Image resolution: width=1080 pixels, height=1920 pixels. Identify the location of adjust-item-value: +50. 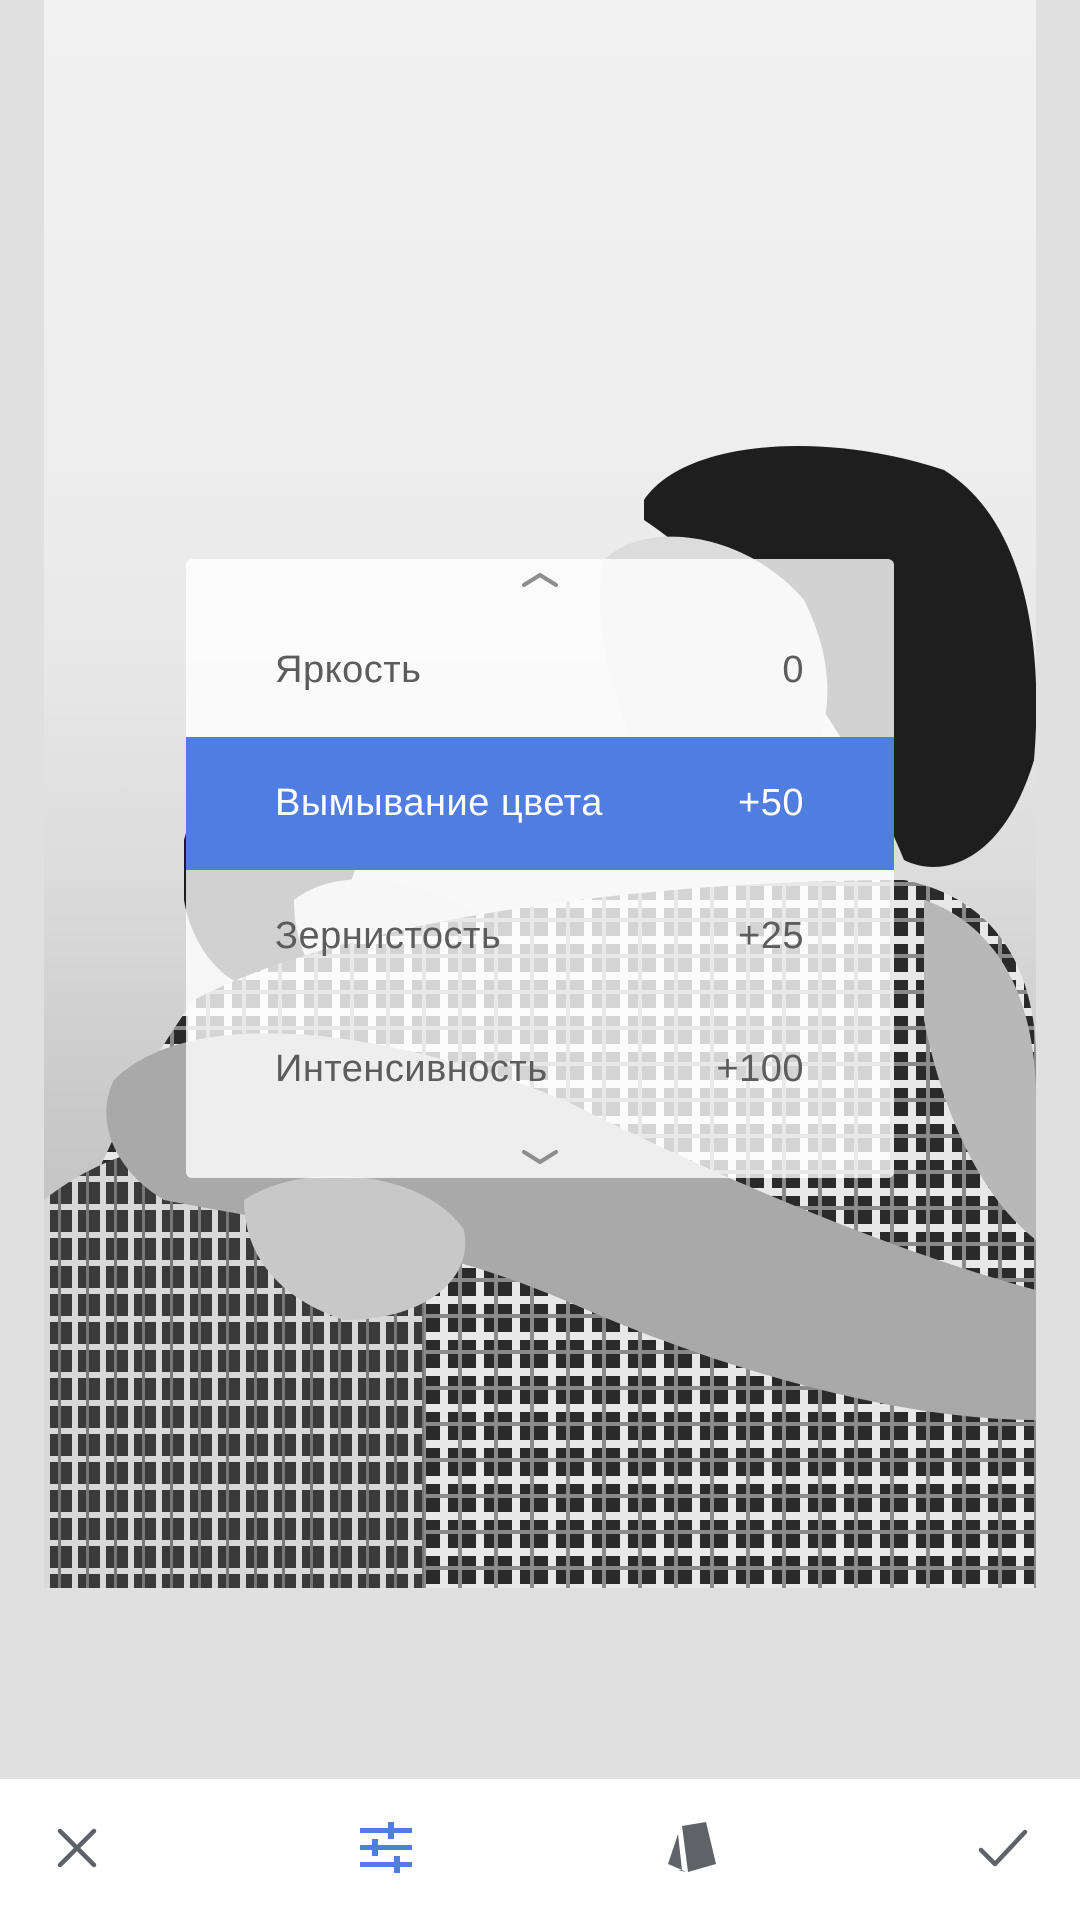
(771, 803).